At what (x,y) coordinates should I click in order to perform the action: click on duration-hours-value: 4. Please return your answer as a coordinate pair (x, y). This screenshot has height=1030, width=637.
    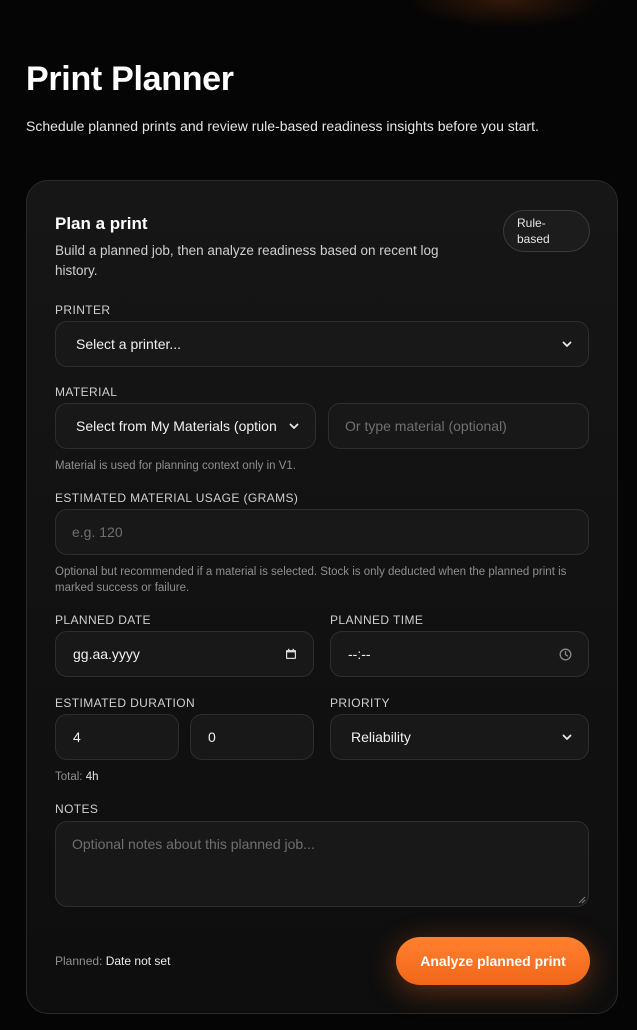
    Looking at the image, I should click on (77, 737).